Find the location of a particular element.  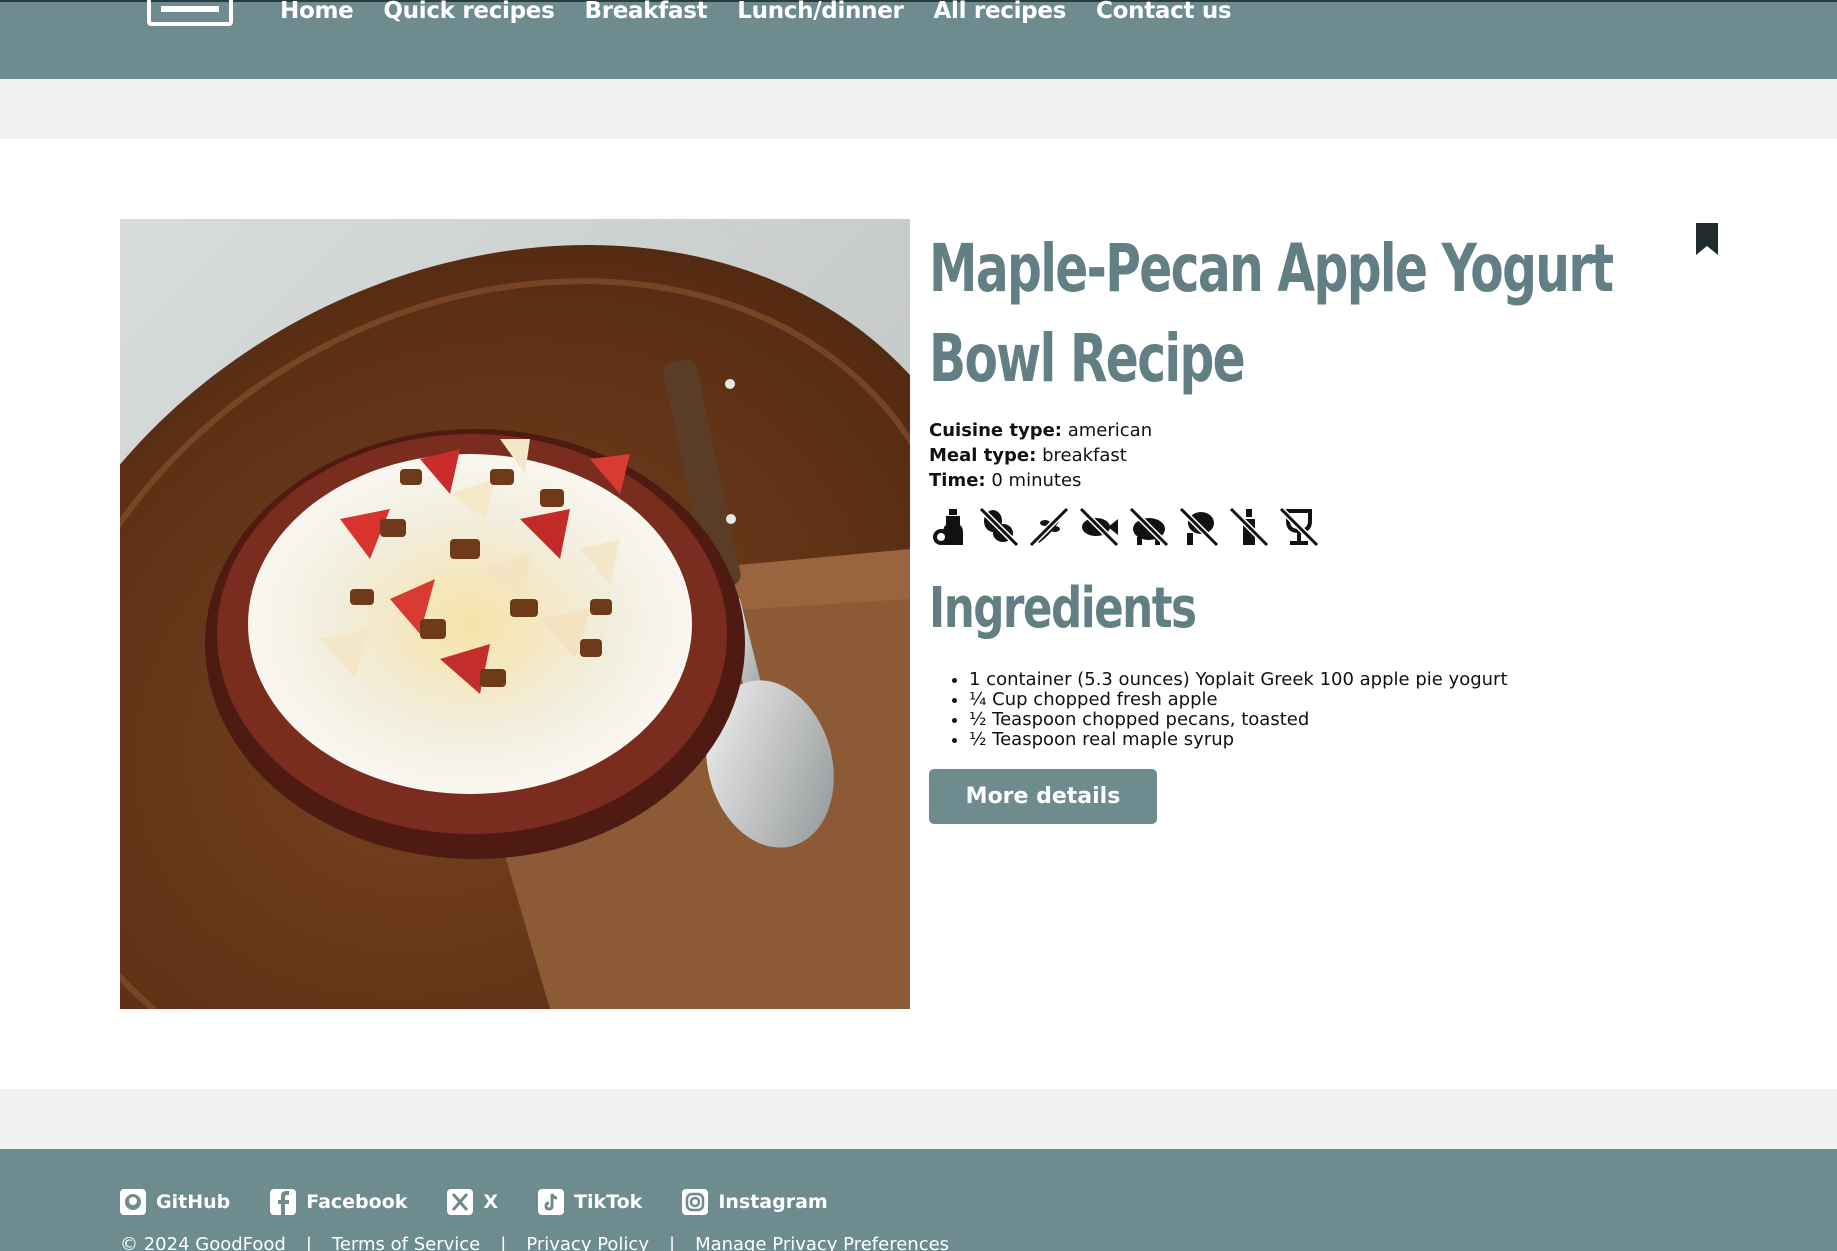

tiktok-icon is located at coordinates (551, 1202).